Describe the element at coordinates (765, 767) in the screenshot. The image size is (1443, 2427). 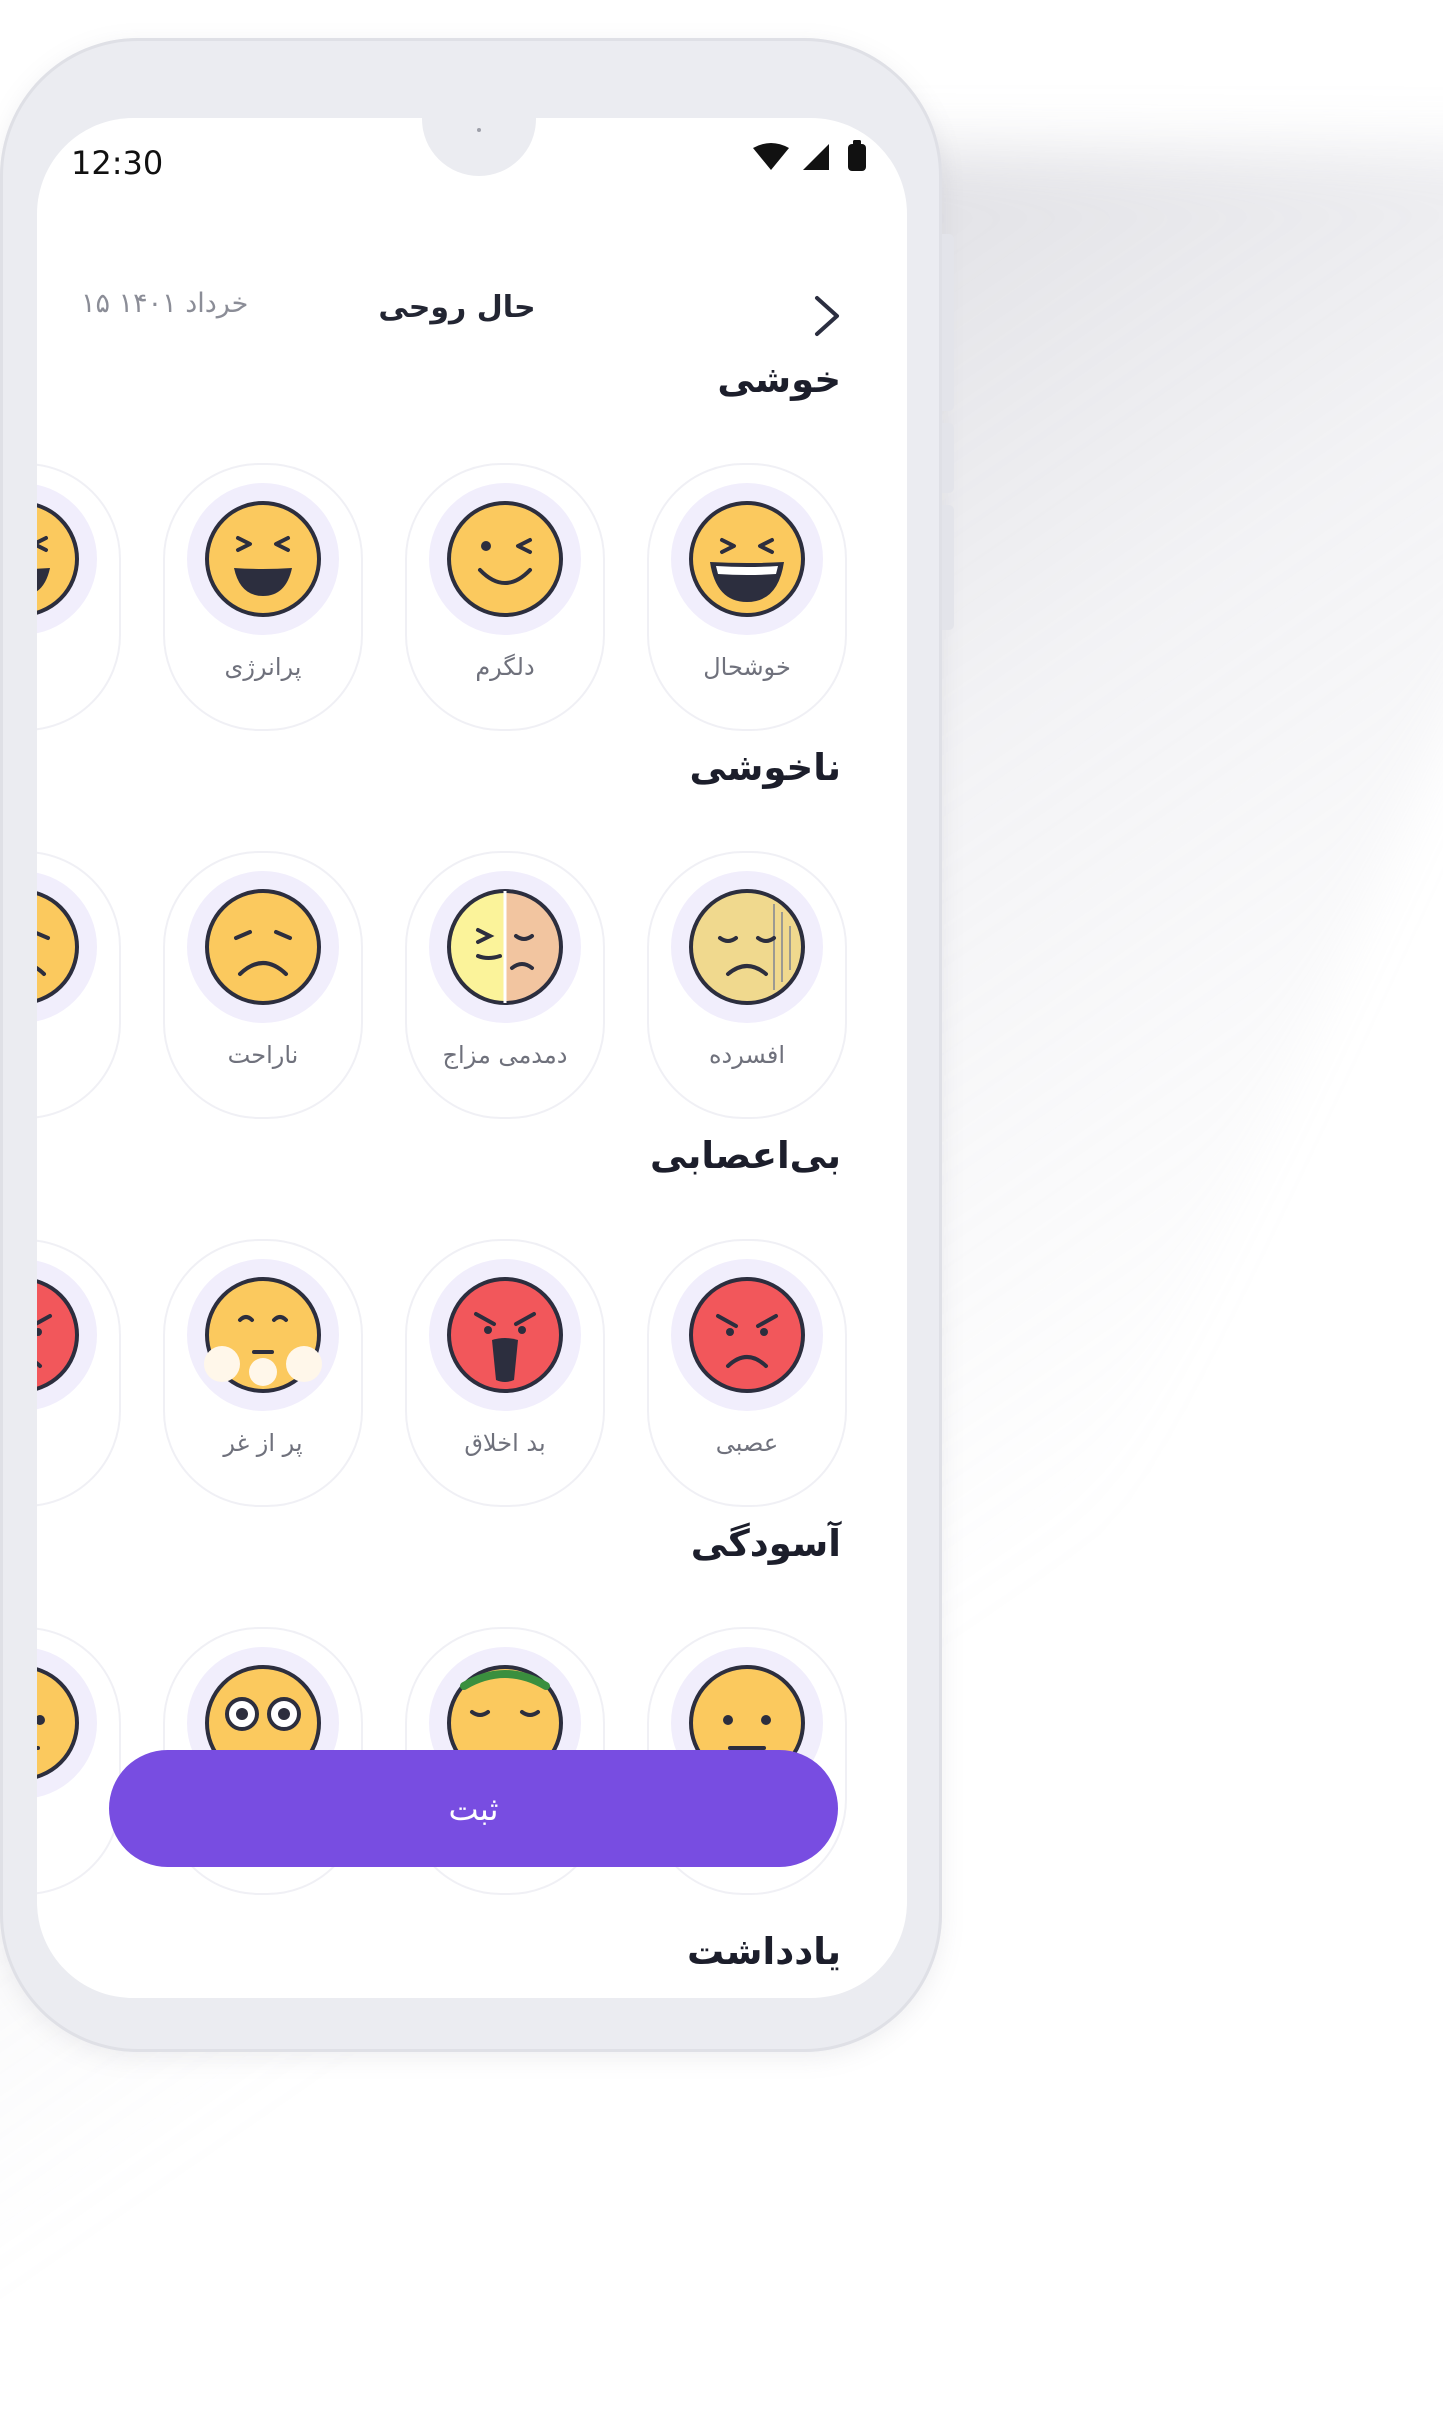
I see `section-title: ناخوشی` at that location.